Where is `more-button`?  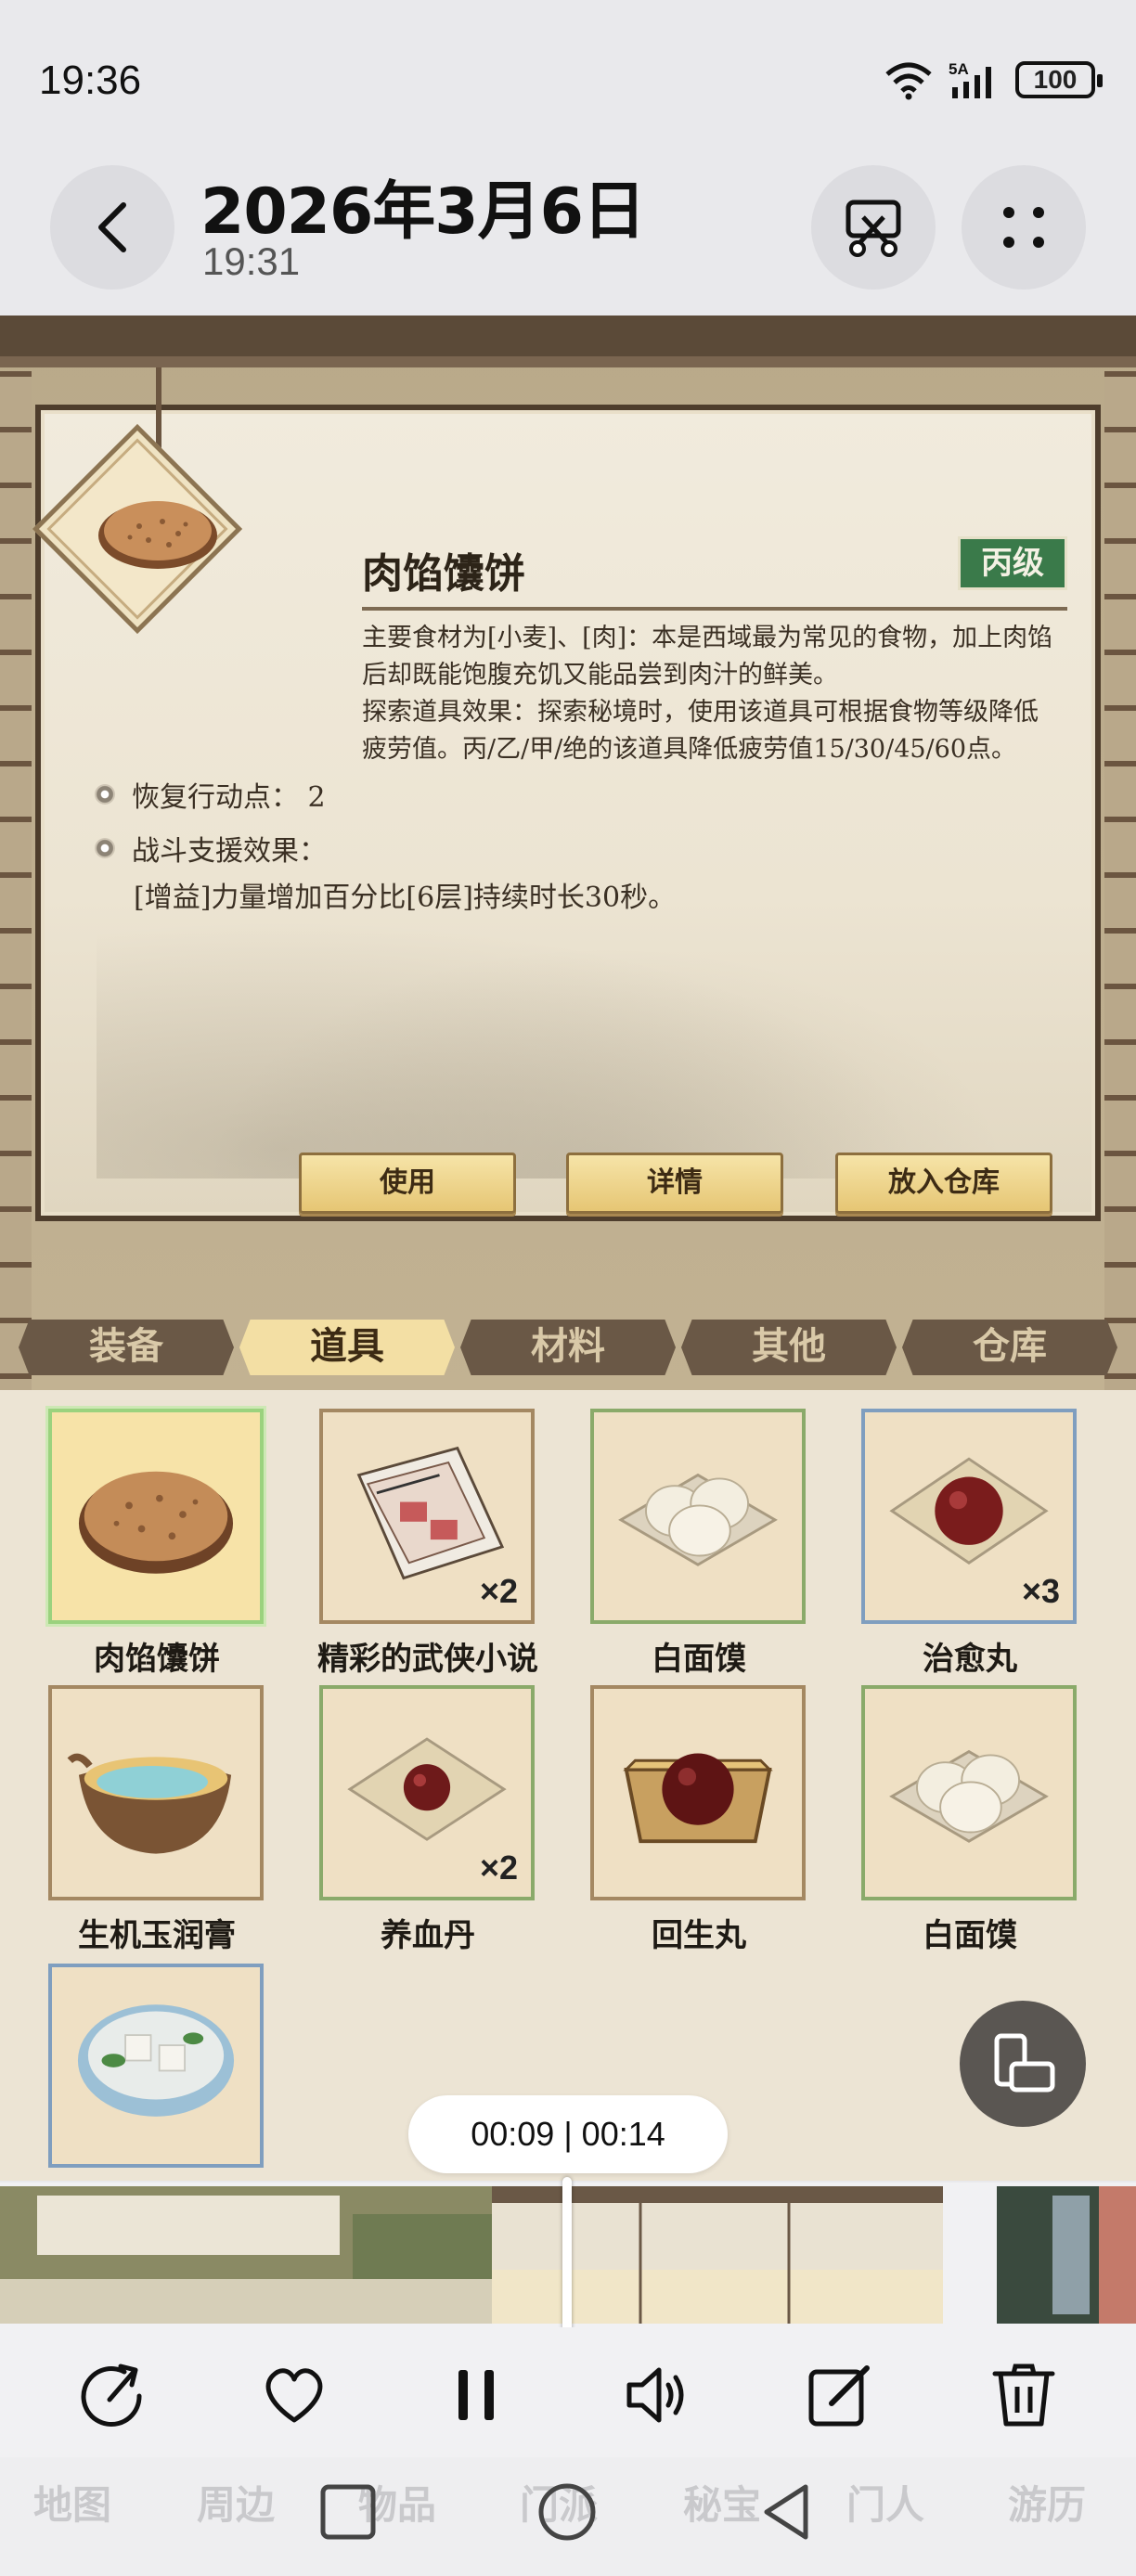 more-button is located at coordinates (1024, 228).